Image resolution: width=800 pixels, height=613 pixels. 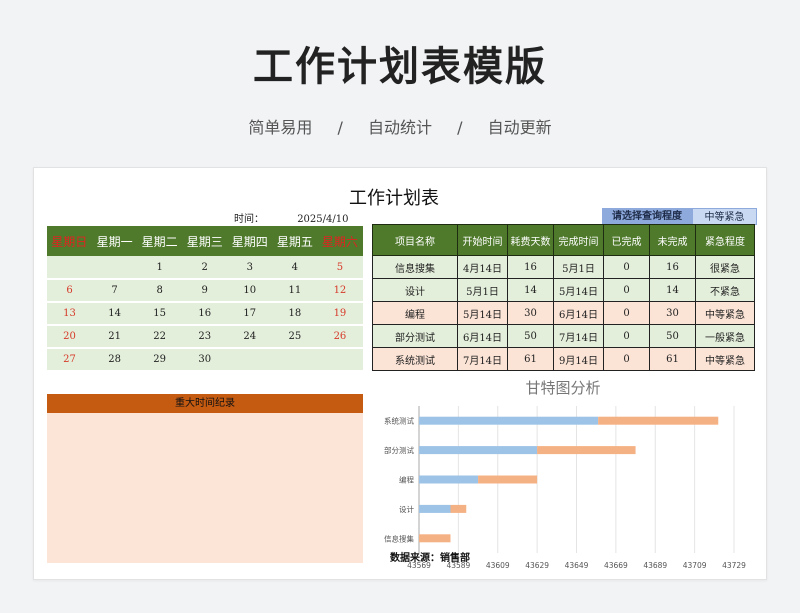 What do you see at coordinates (250, 337) in the screenshot?
I see `calendar-day: 24` at bounding box center [250, 337].